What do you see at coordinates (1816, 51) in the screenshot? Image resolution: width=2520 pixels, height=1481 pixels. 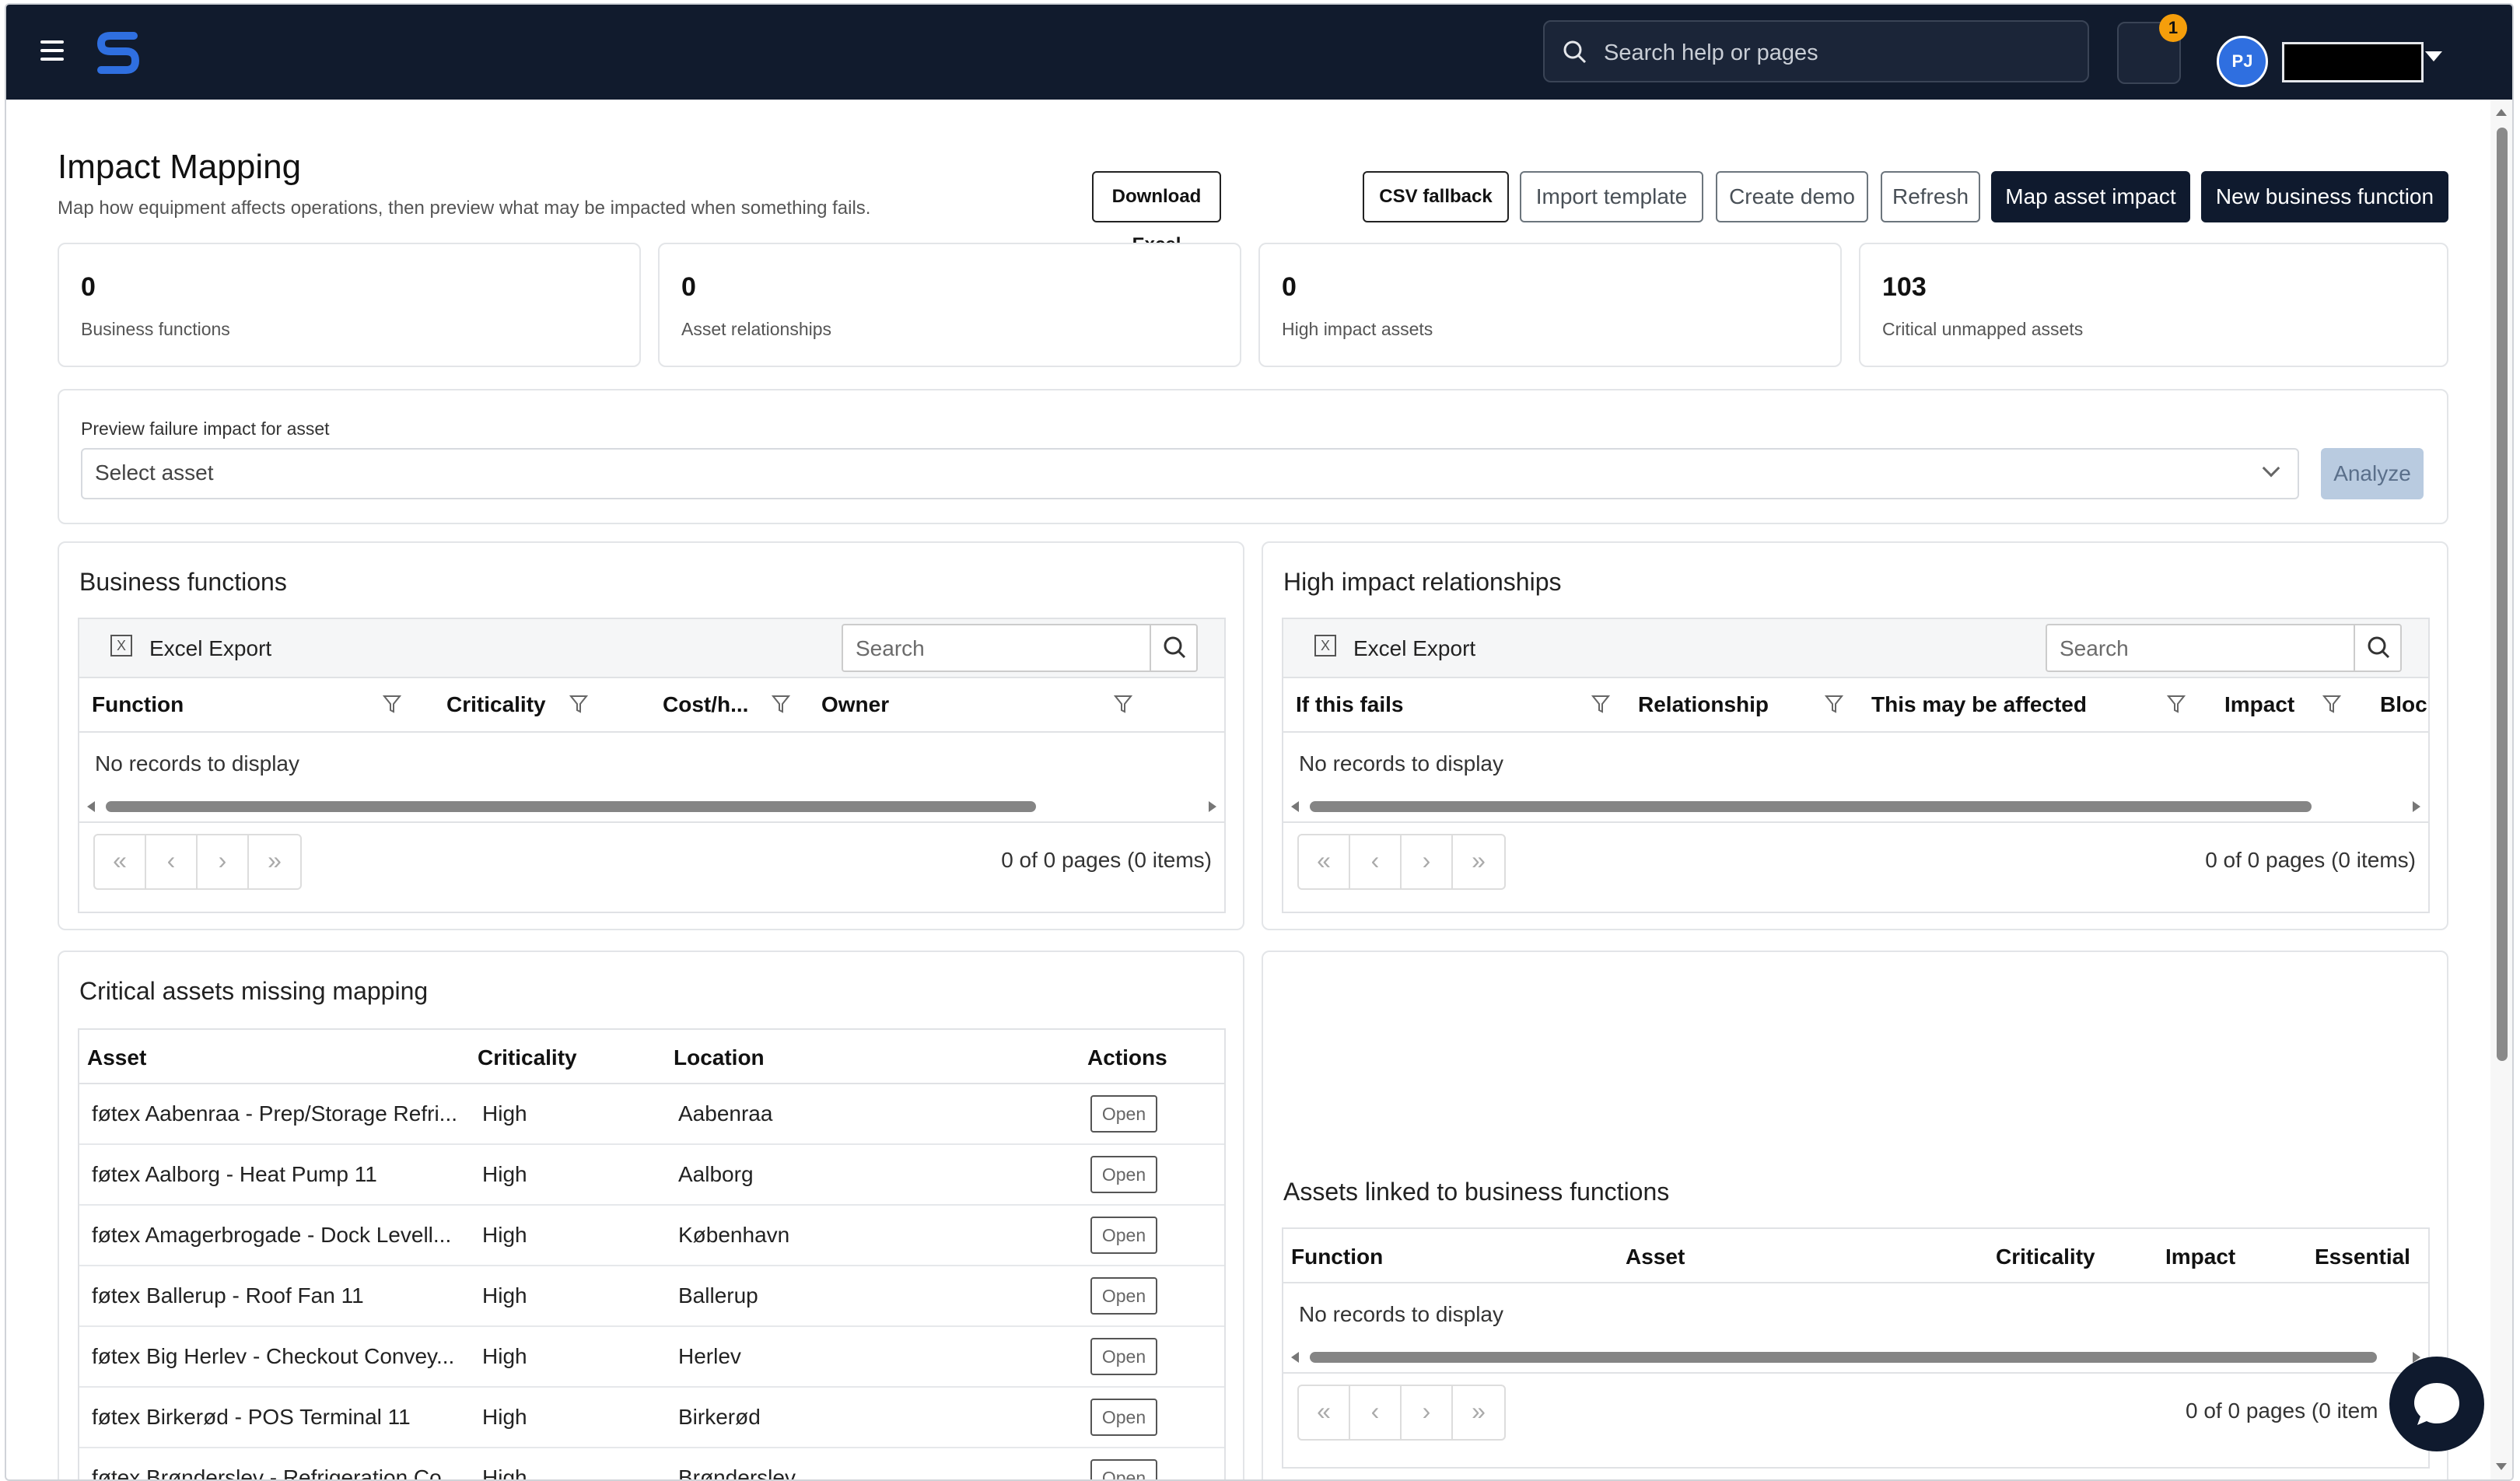 I see `global-search-input: Search help or pages` at bounding box center [1816, 51].